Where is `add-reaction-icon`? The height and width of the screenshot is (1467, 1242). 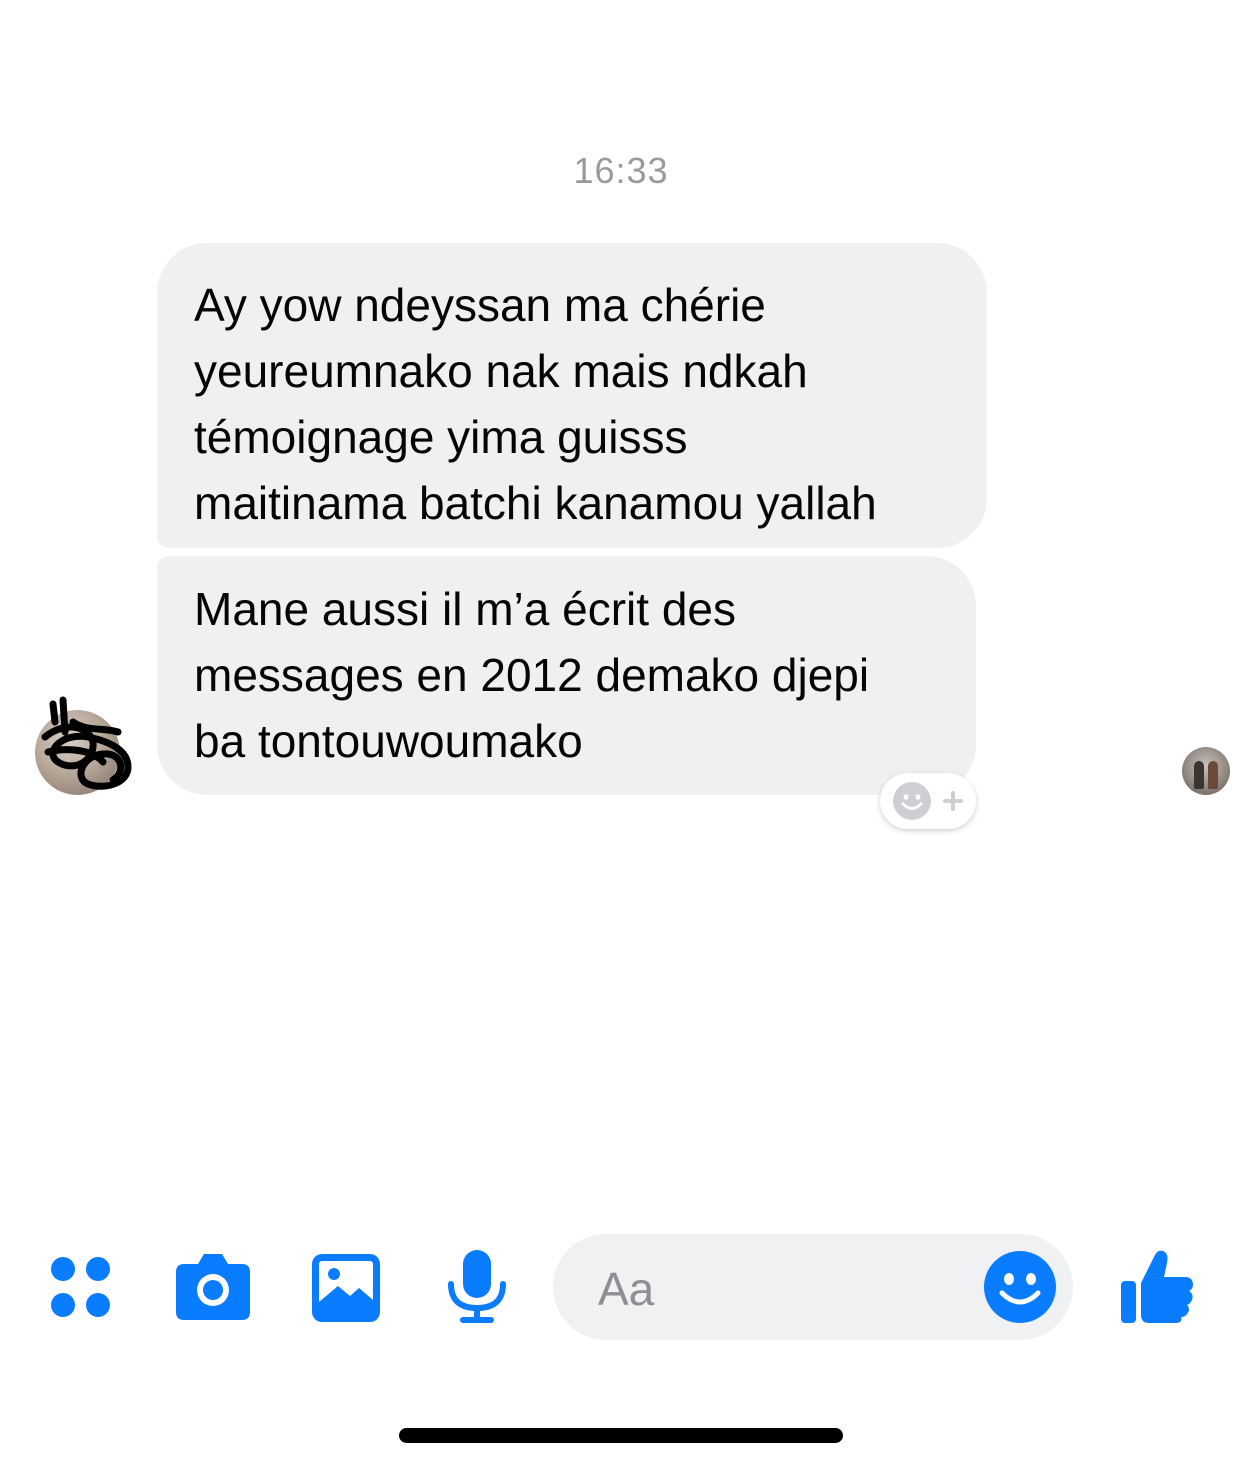
add-reaction-icon is located at coordinates (928, 801).